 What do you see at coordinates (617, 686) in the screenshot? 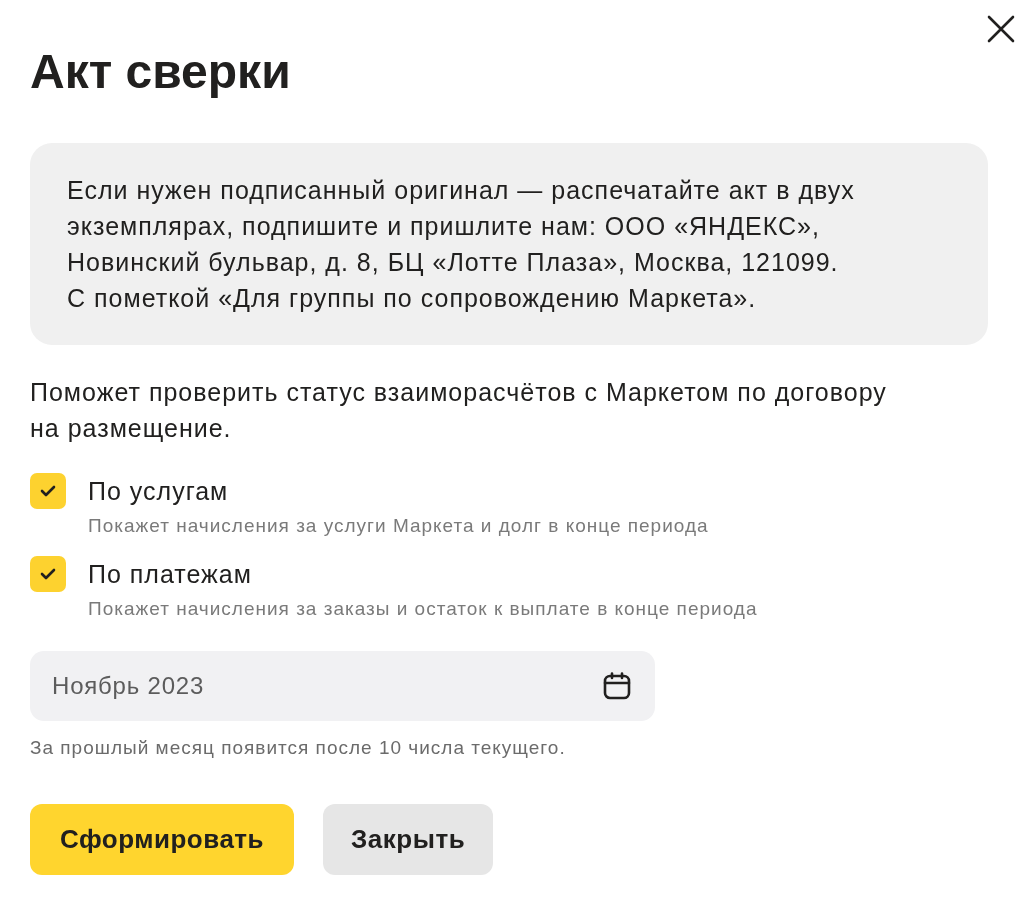
I see `calendar-icon` at bounding box center [617, 686].